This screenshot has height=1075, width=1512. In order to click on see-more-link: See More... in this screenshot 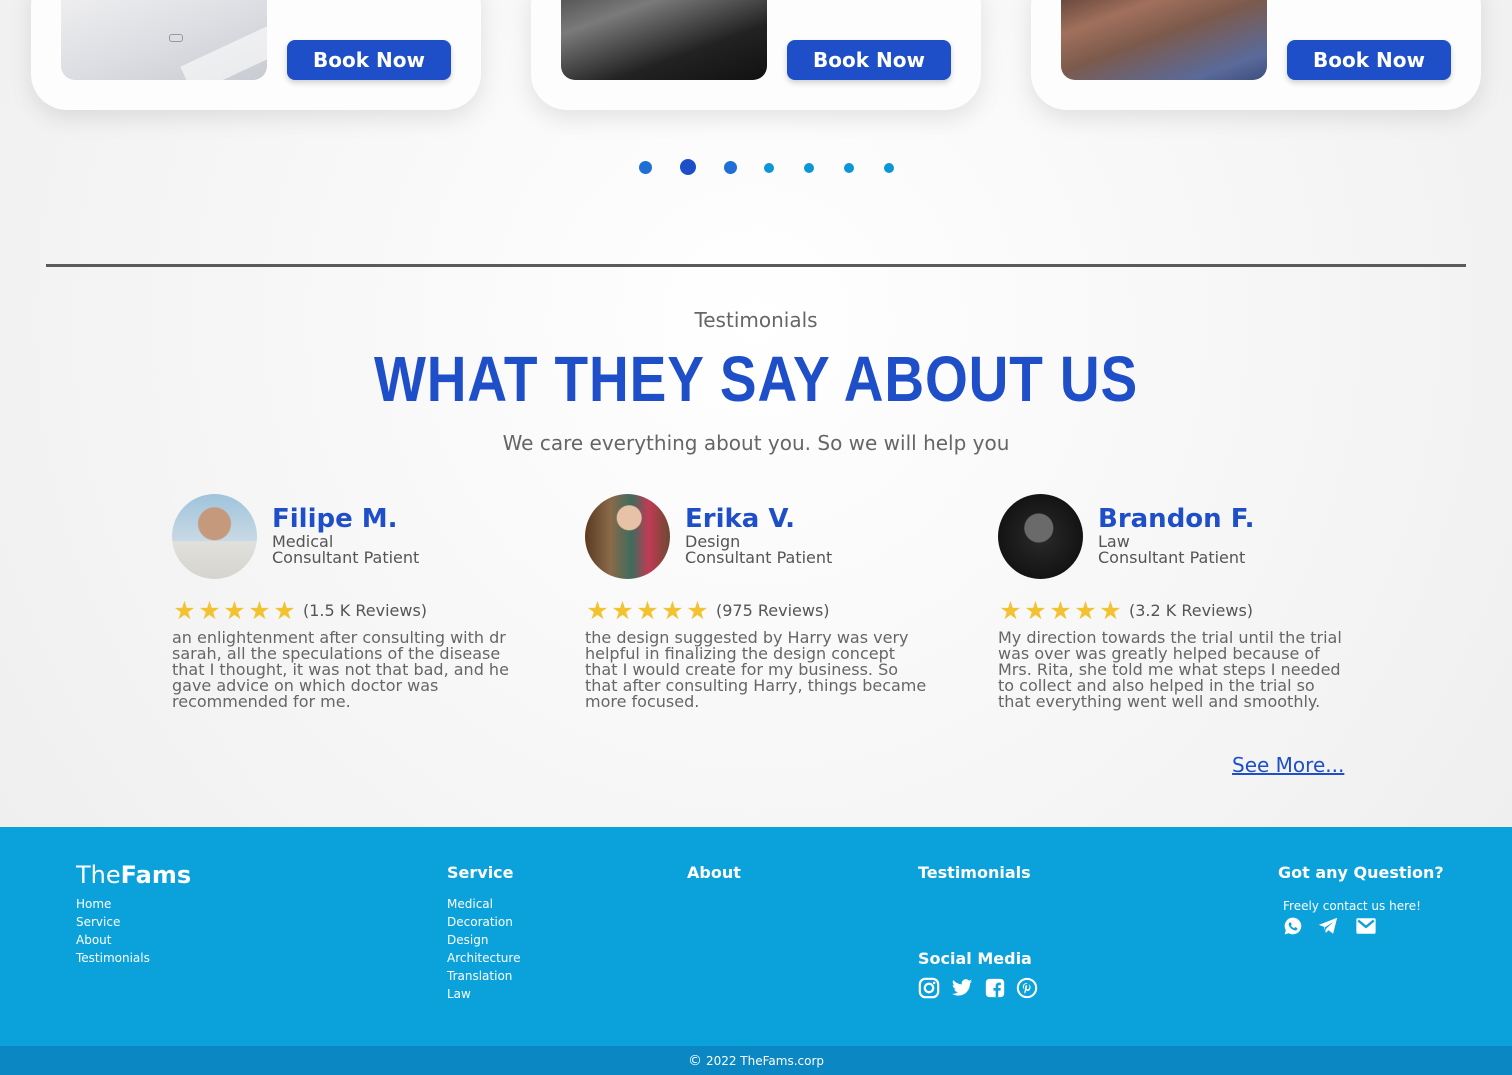, I will do `click(1288, 765)`.